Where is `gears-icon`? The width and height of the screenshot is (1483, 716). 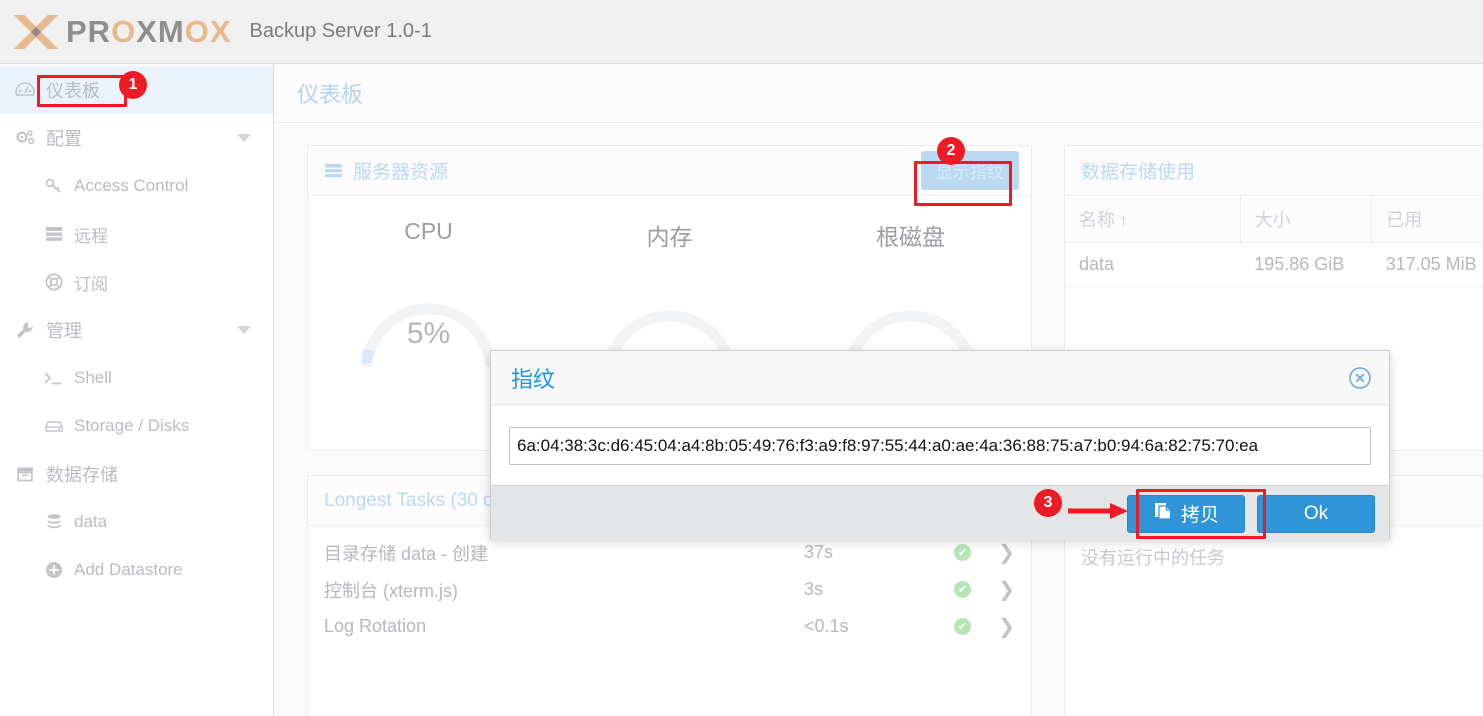 gears-icon is located at coordinates (25, 138).